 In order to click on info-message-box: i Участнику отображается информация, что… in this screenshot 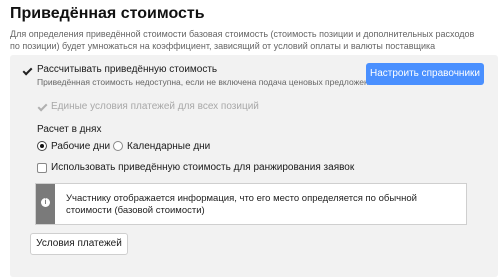, I will do `click(251, 204)`.